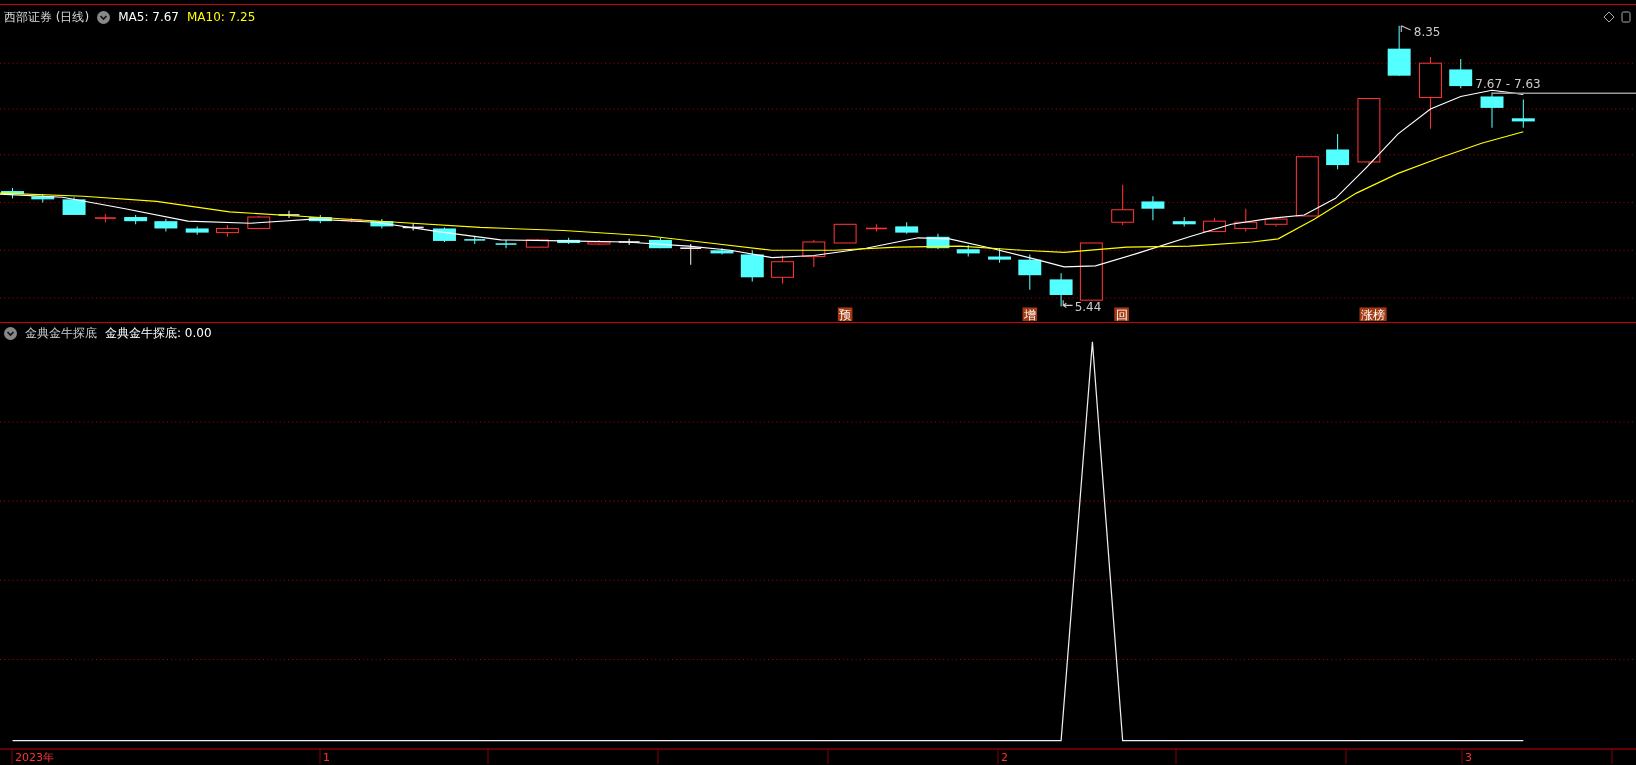 The image size is (1636, 765). I want to click on signal-tag: 回, so click(1121, 314).